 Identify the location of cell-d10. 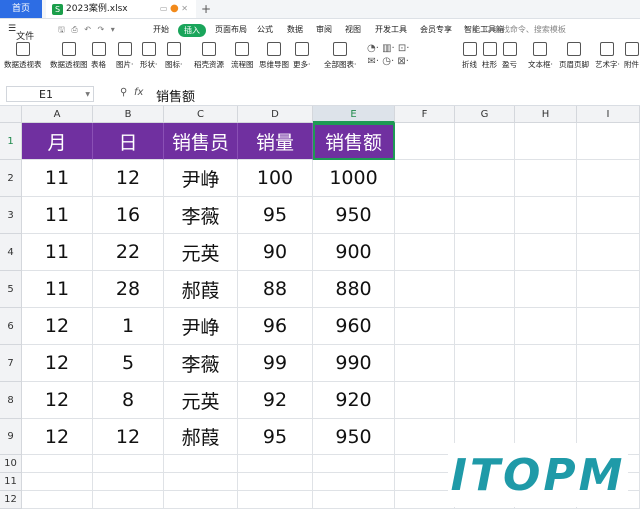
(275, 464).